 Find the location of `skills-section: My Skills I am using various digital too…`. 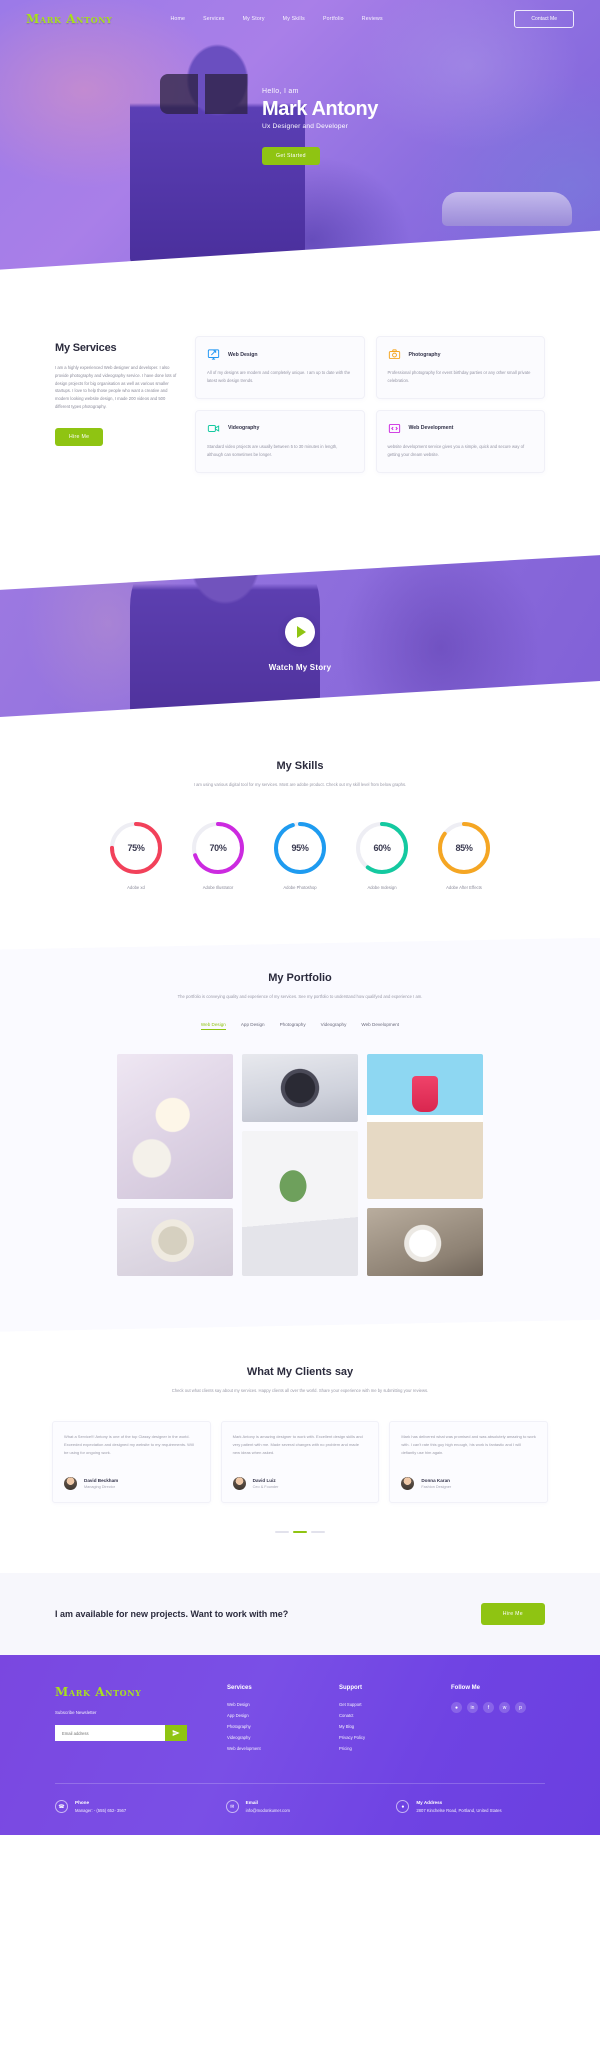

skills-section: My Skills I am using various digital too… is located at coordinates (300, 837).